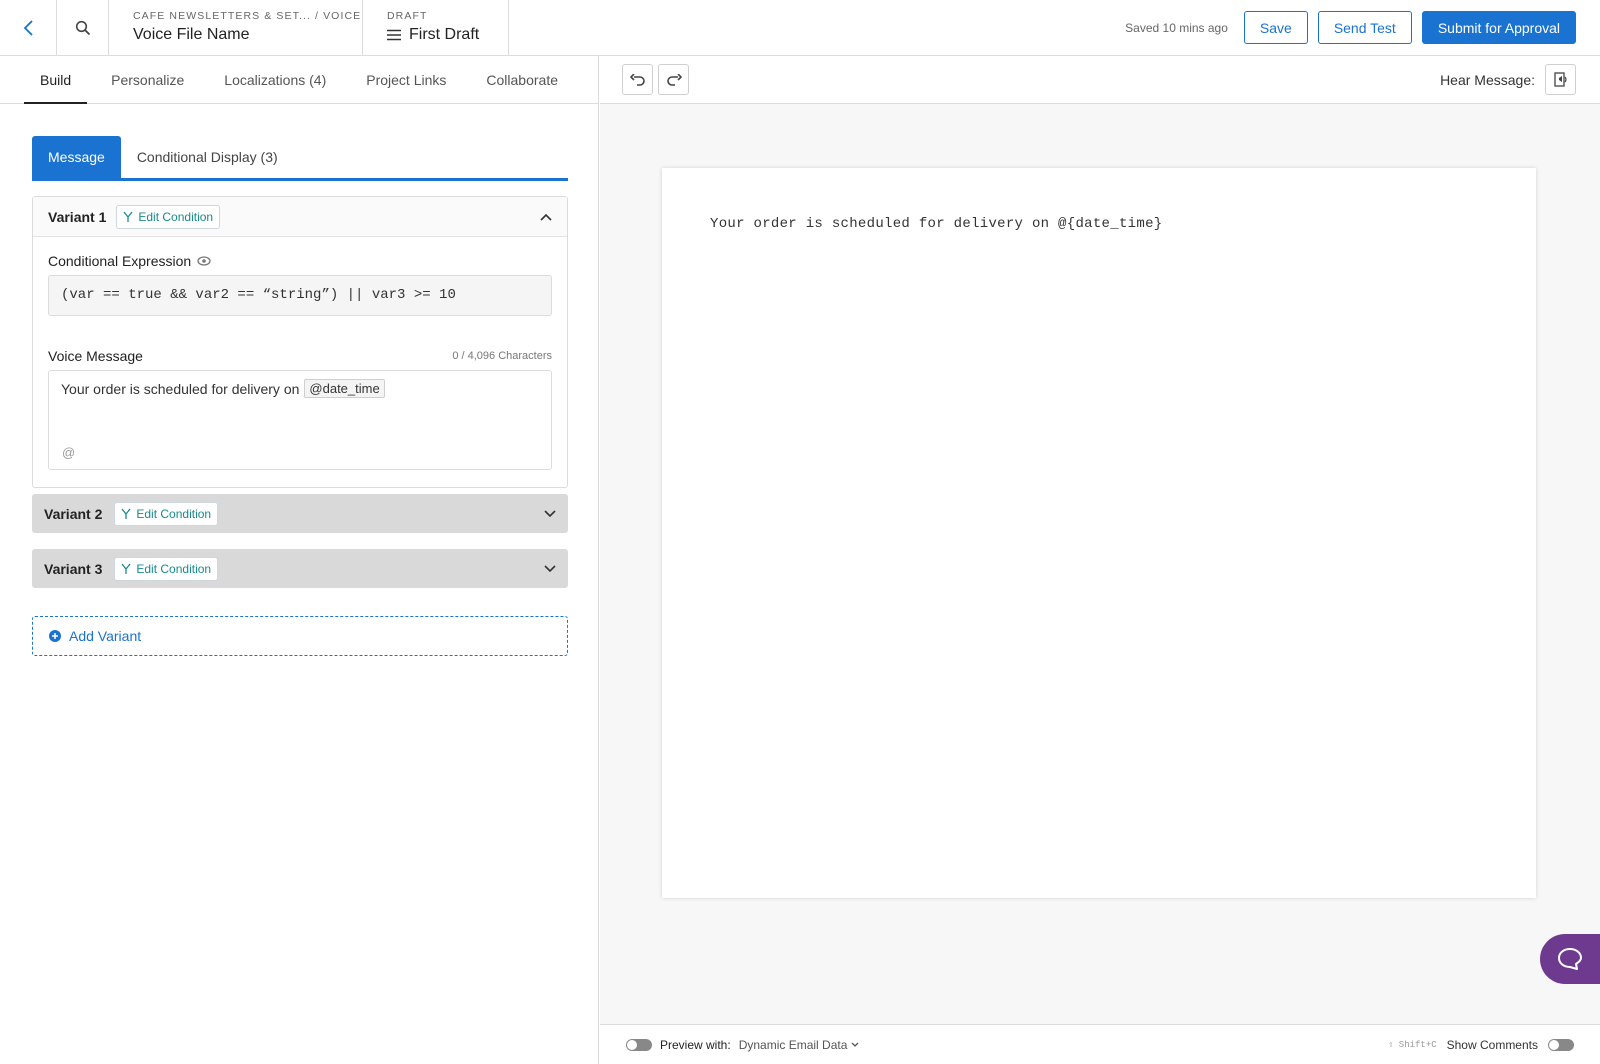 This screenshot has width=1600, height=1064. What do you see at coordinates (147, 80) in the screenshot?
I see `tab-personalize: Personalize` at bounding box center [147, 80].